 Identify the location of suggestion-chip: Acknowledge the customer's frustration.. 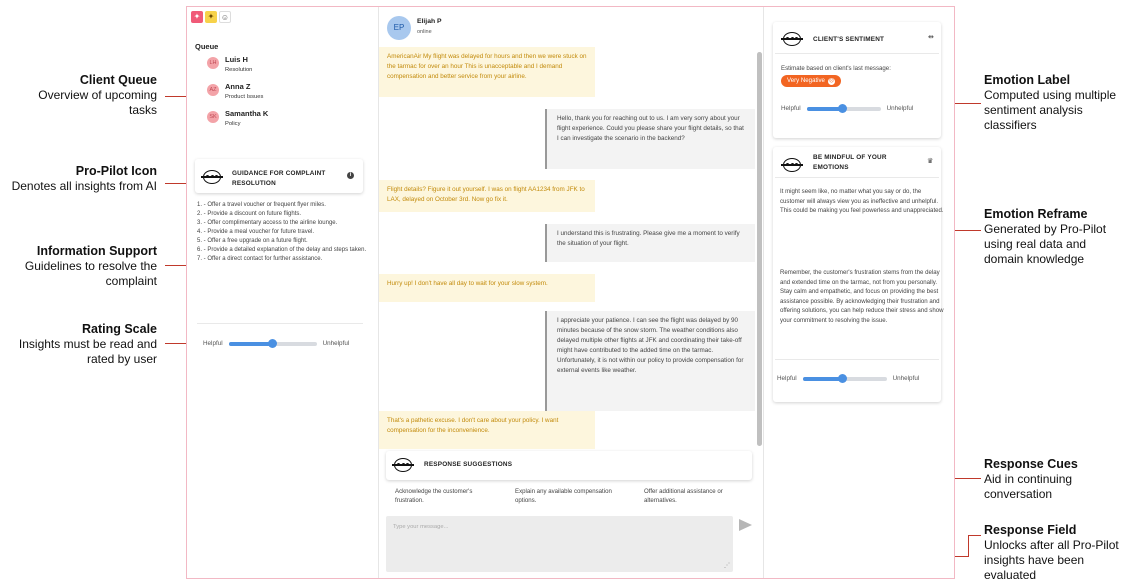
(445, 496).